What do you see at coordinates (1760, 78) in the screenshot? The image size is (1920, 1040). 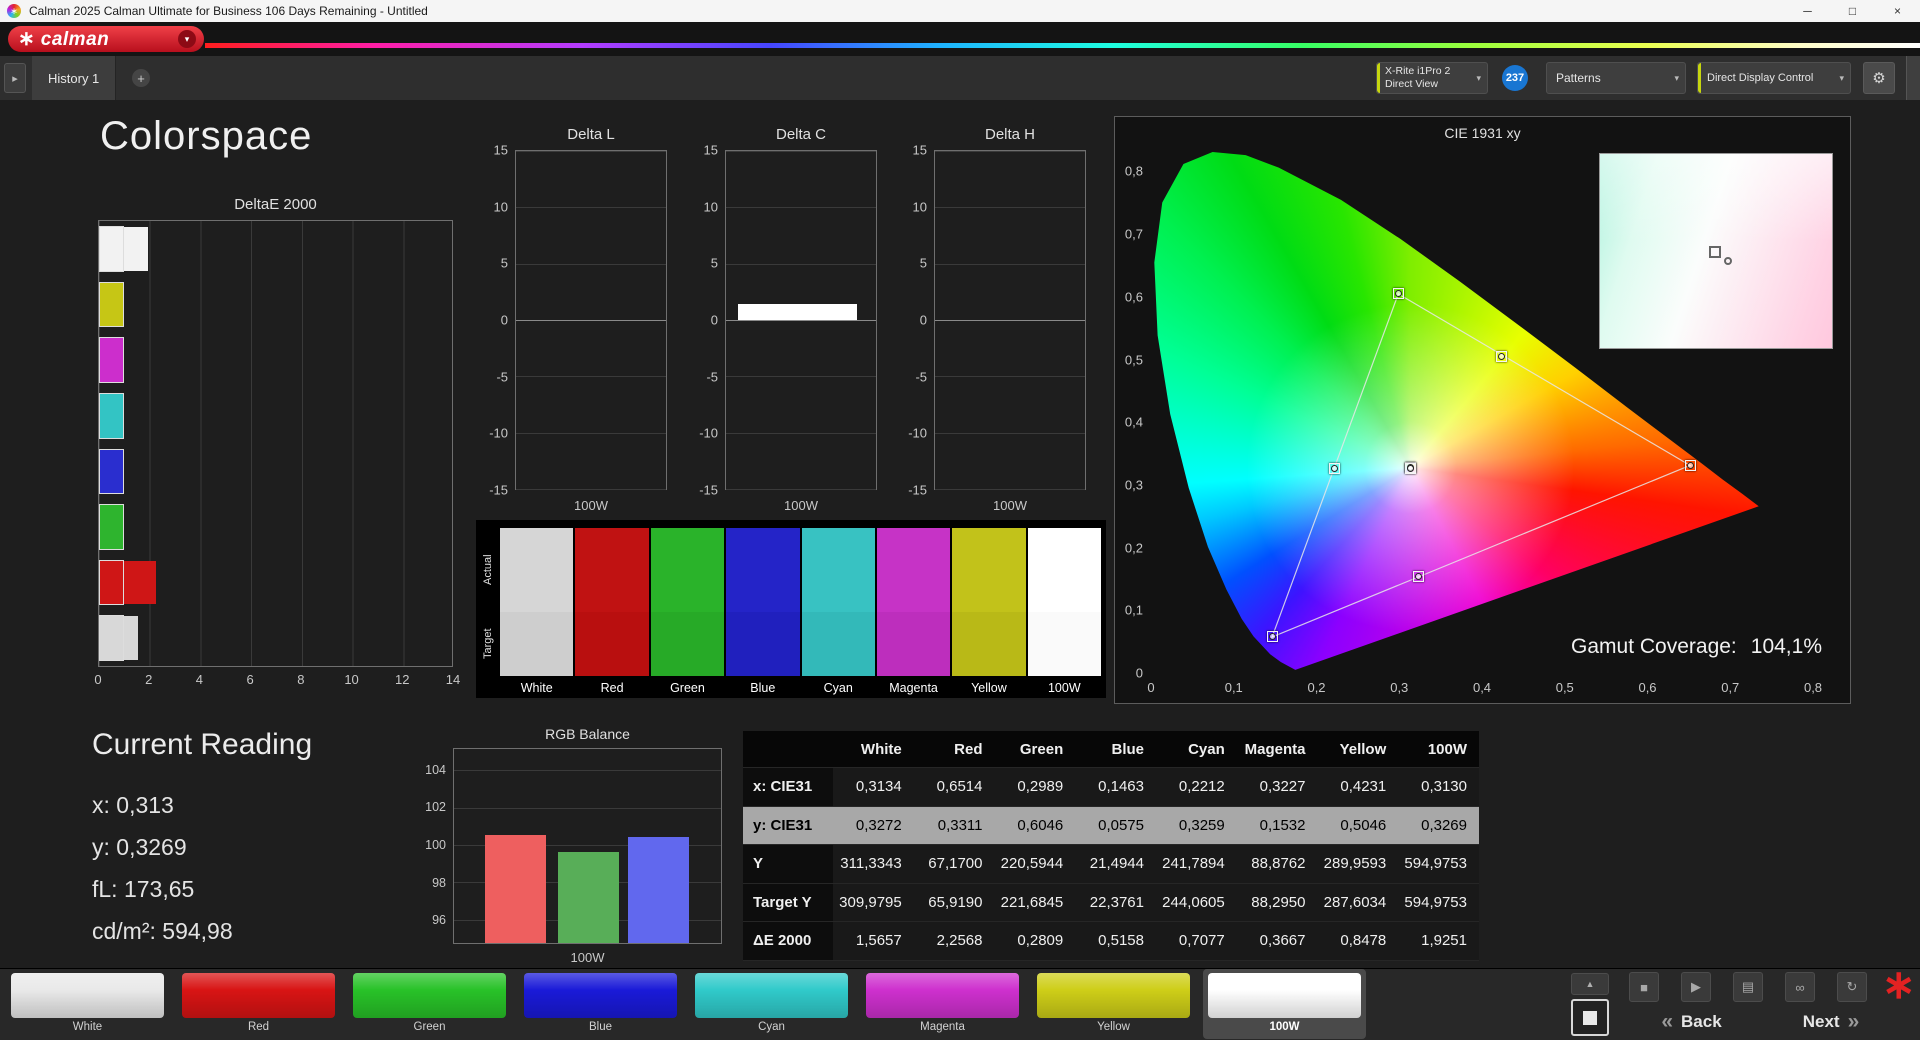 I see `display-control-label: Direct Display Control` at bounding box center [1760, 78].